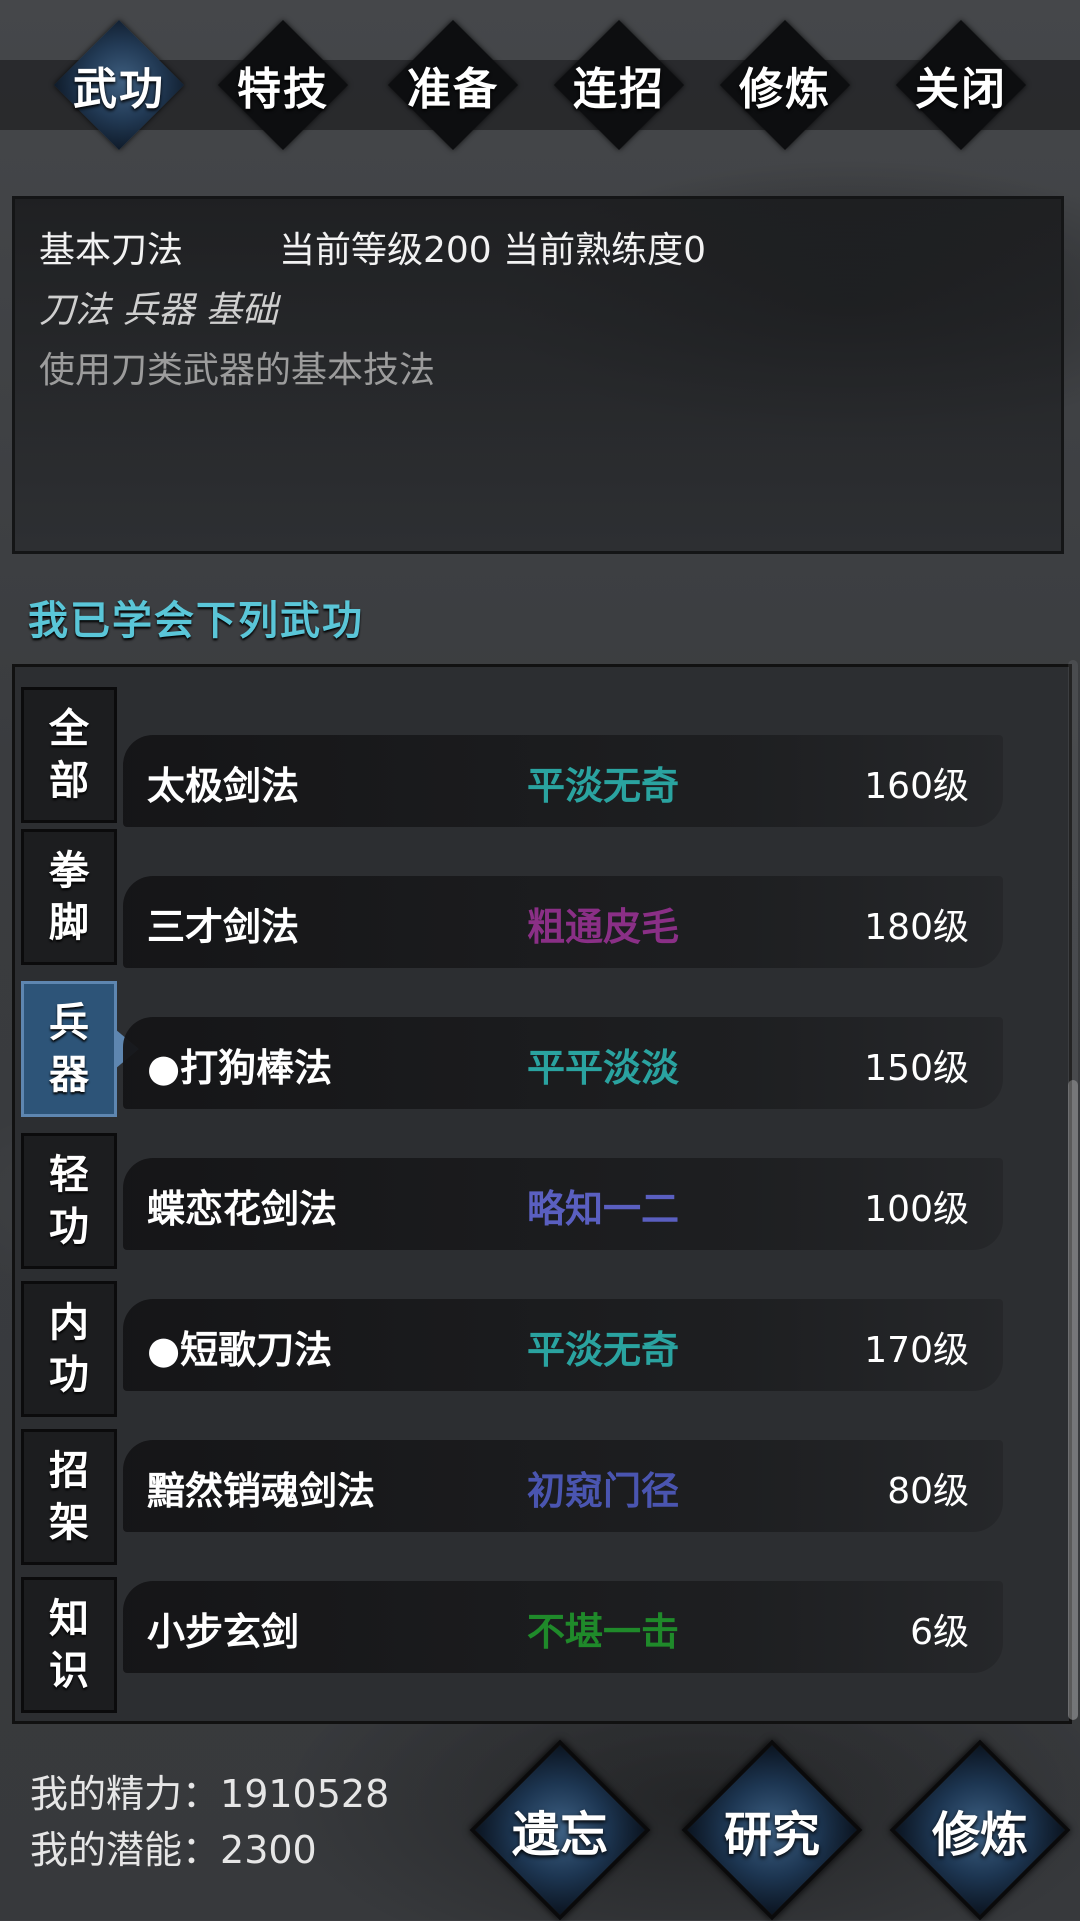  I want to click on section-title: 我已学会下列武功, so click(196, 621).